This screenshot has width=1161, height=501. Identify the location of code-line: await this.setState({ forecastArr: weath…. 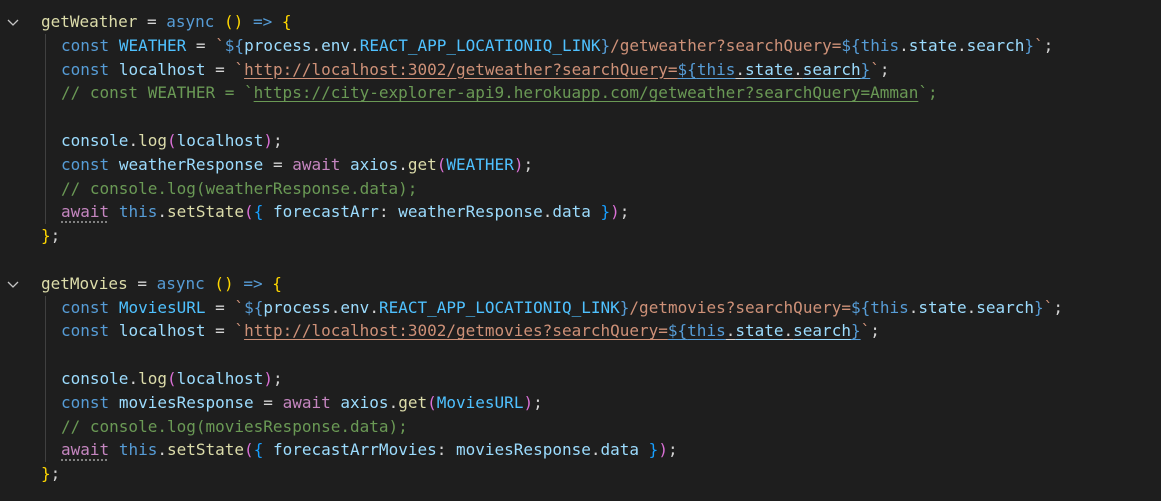
(601, 212).